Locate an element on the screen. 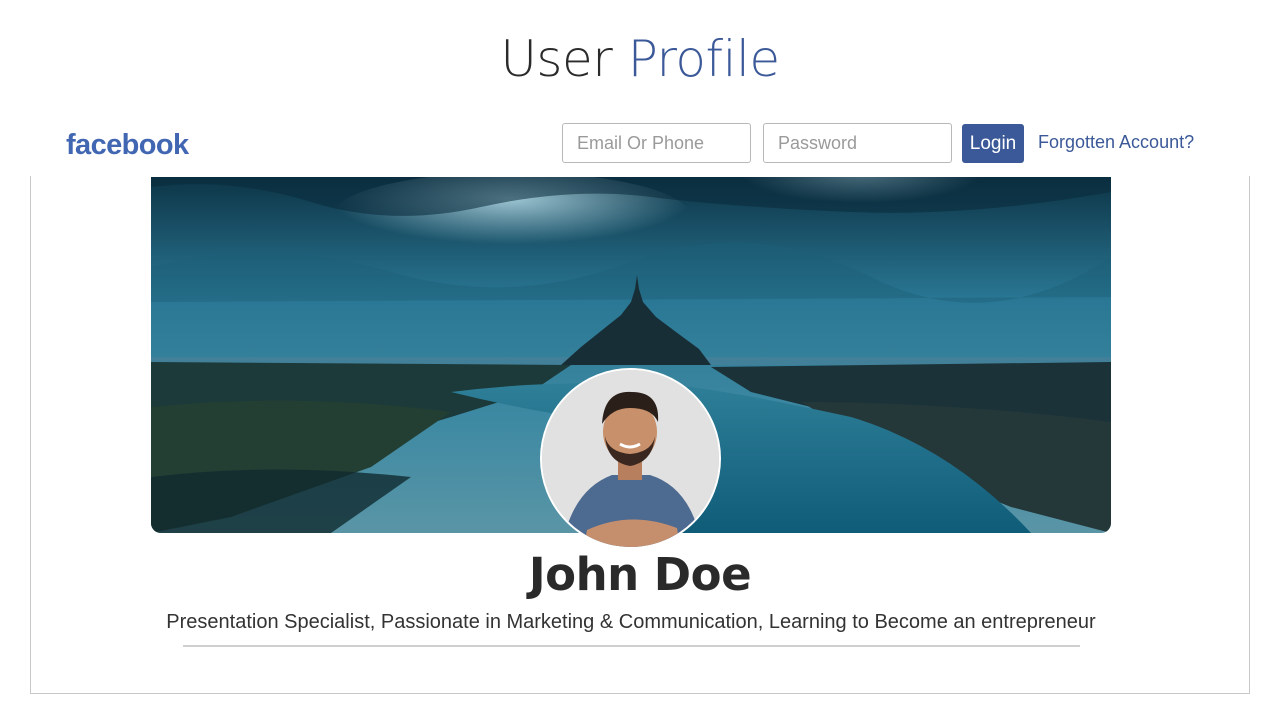 The height and width of the screenshot is (720, 1280). profile-avatar is located at coordinates (630, 458).